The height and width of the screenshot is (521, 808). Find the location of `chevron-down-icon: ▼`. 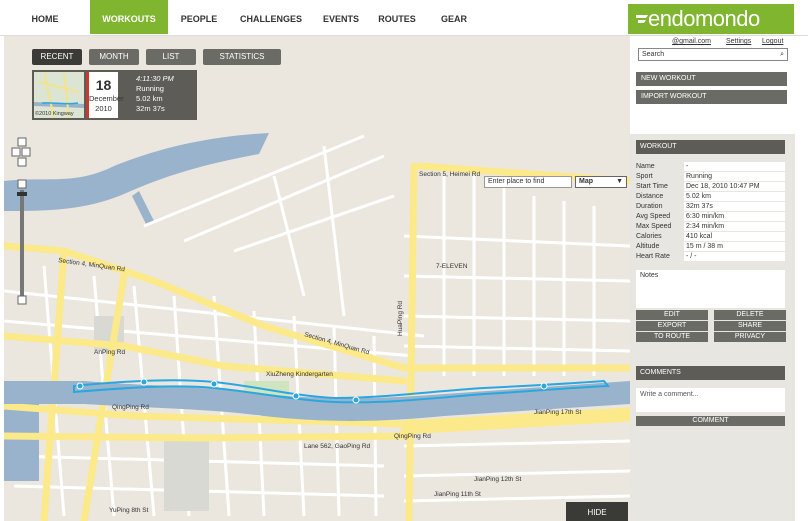

chevron-down-icon: ▼ is located at coordinates (619, 181).